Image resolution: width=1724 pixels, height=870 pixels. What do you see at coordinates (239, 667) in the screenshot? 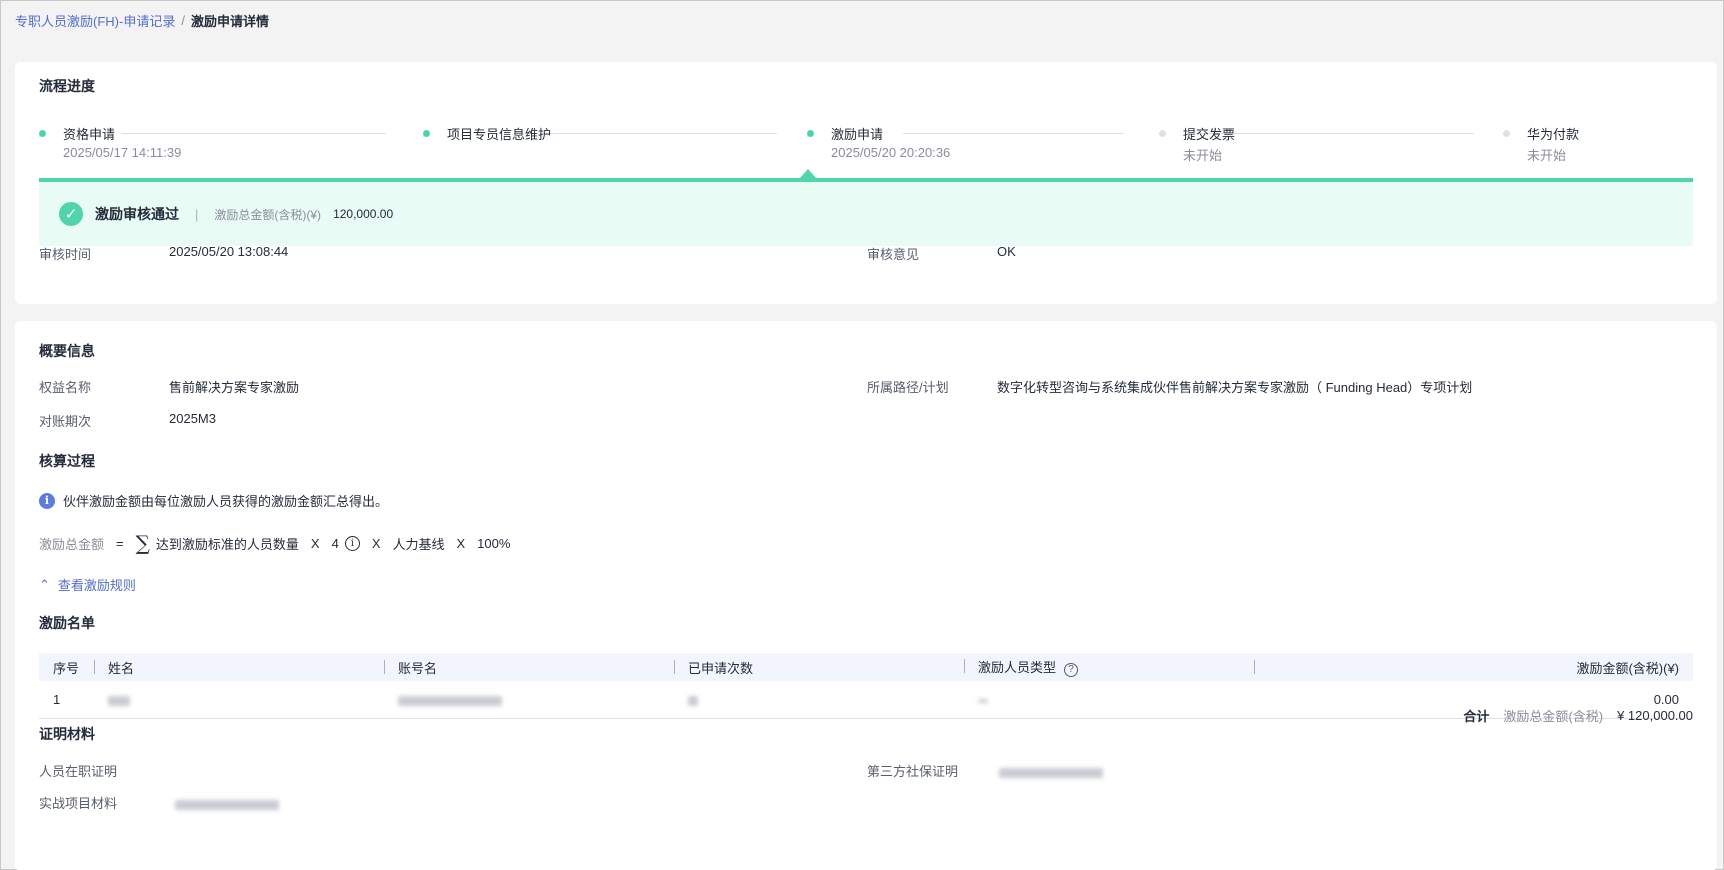
I see `col-name: 姓名` at bounding box center [239, 667].